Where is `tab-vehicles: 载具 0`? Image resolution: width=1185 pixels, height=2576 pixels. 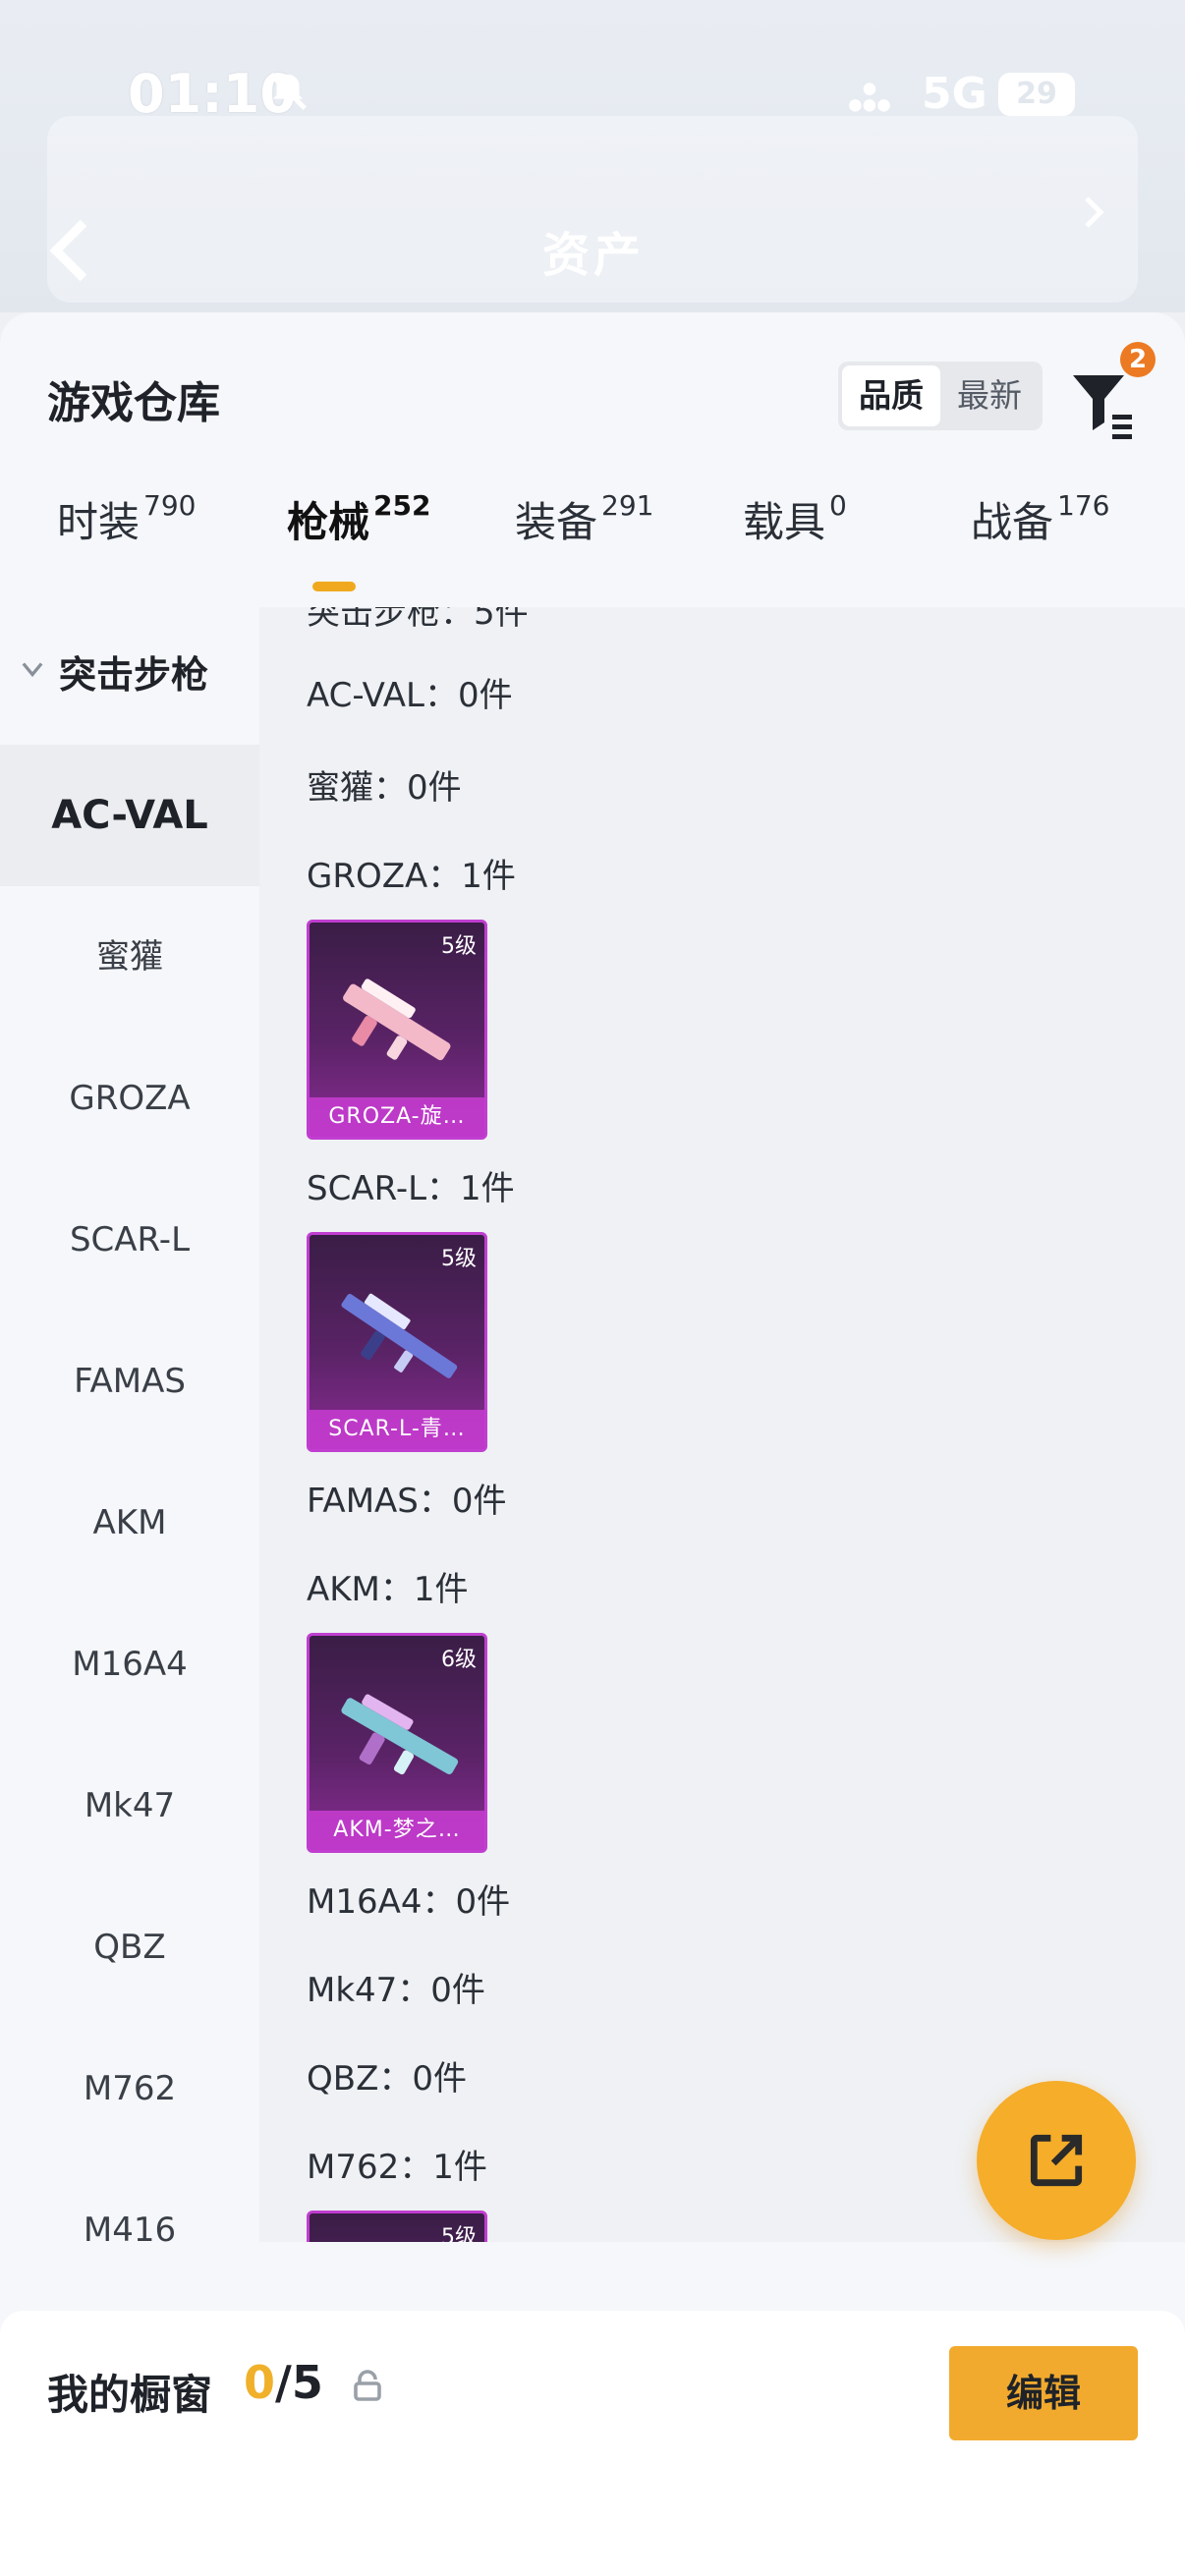
tab-vehicles: 载具 0 is located at coordinates (795, 519).